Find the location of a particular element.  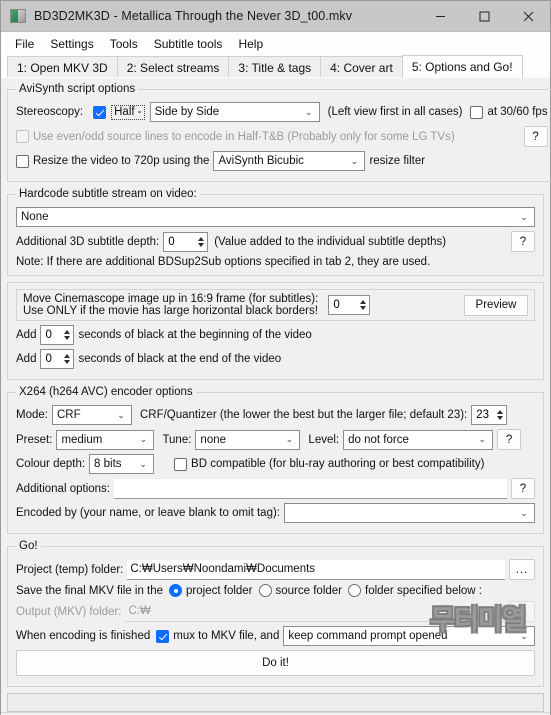

progress-bar is located at coordinates (275, 702).